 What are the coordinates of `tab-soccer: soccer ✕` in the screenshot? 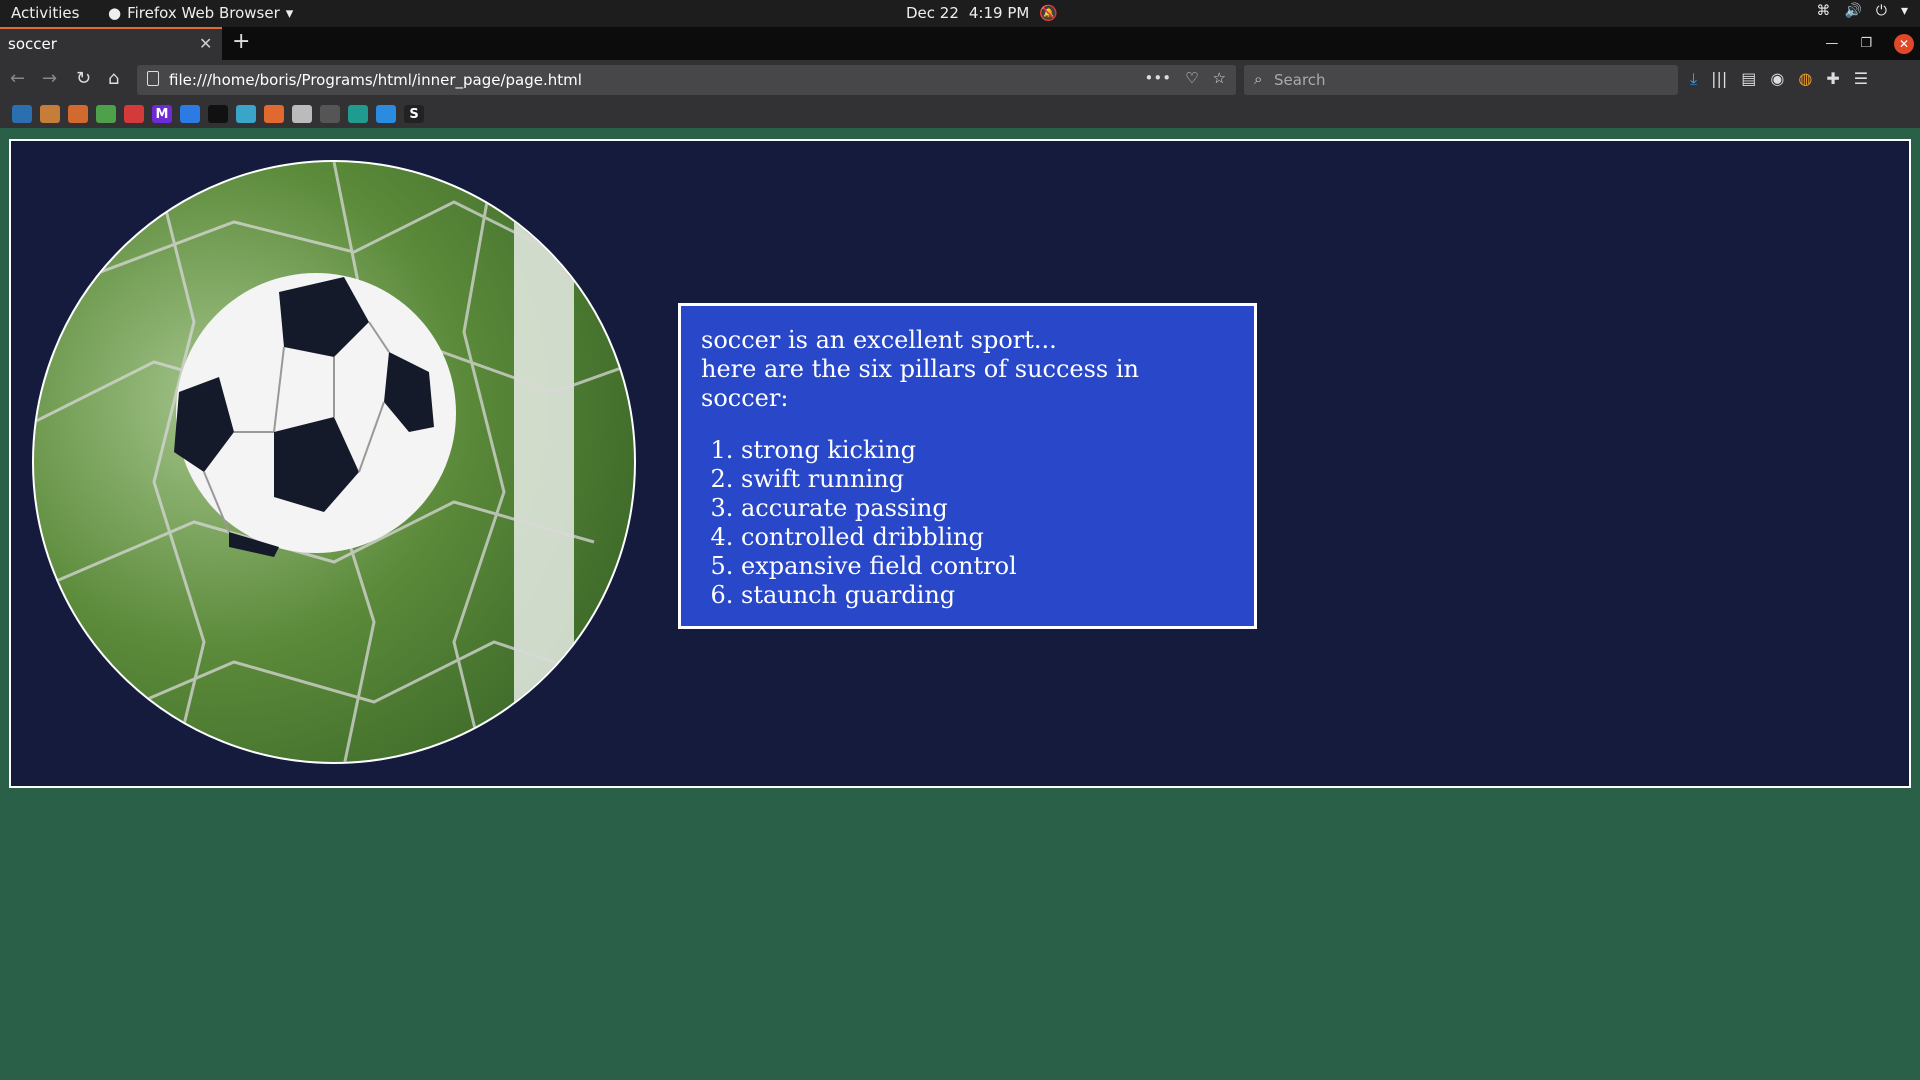 It's located at (111, 43).